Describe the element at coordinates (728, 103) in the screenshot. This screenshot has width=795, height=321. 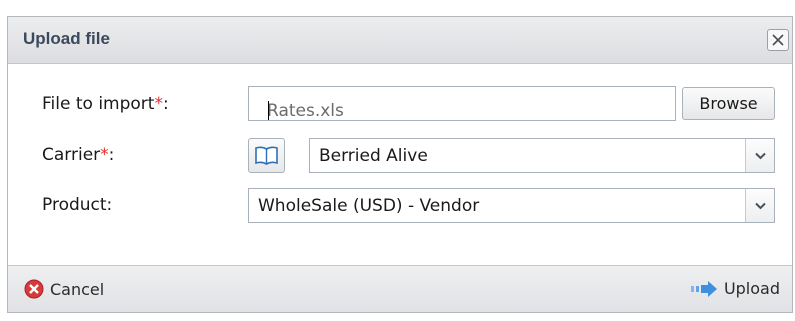
I see `browse-button: Browse` at that location.